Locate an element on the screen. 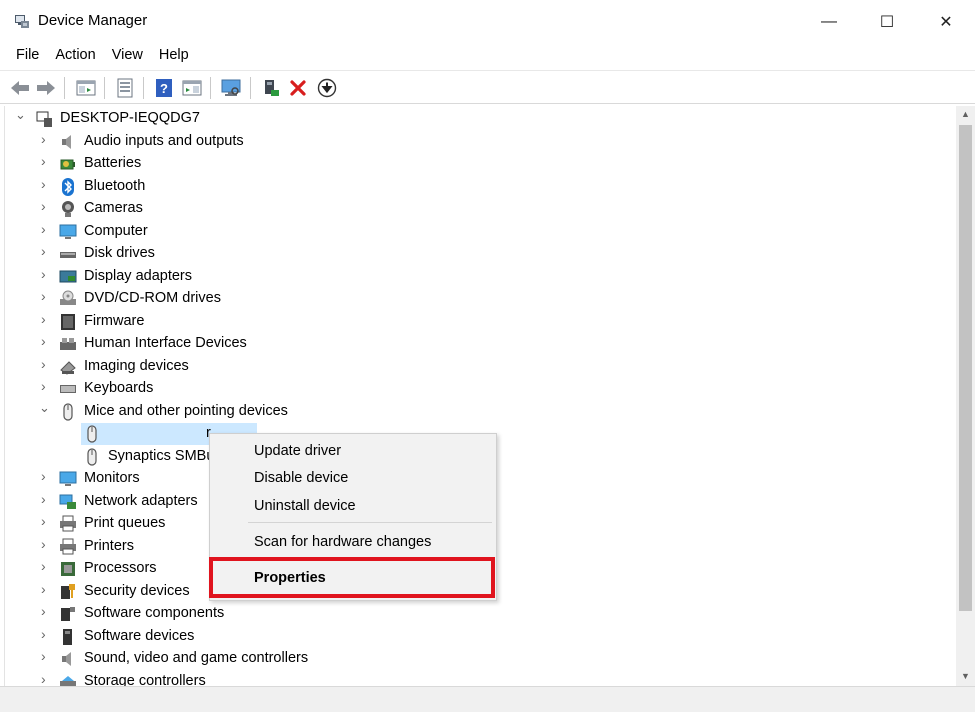  context-menu-disable-device: Disable device is located at coordinates (353, 478).